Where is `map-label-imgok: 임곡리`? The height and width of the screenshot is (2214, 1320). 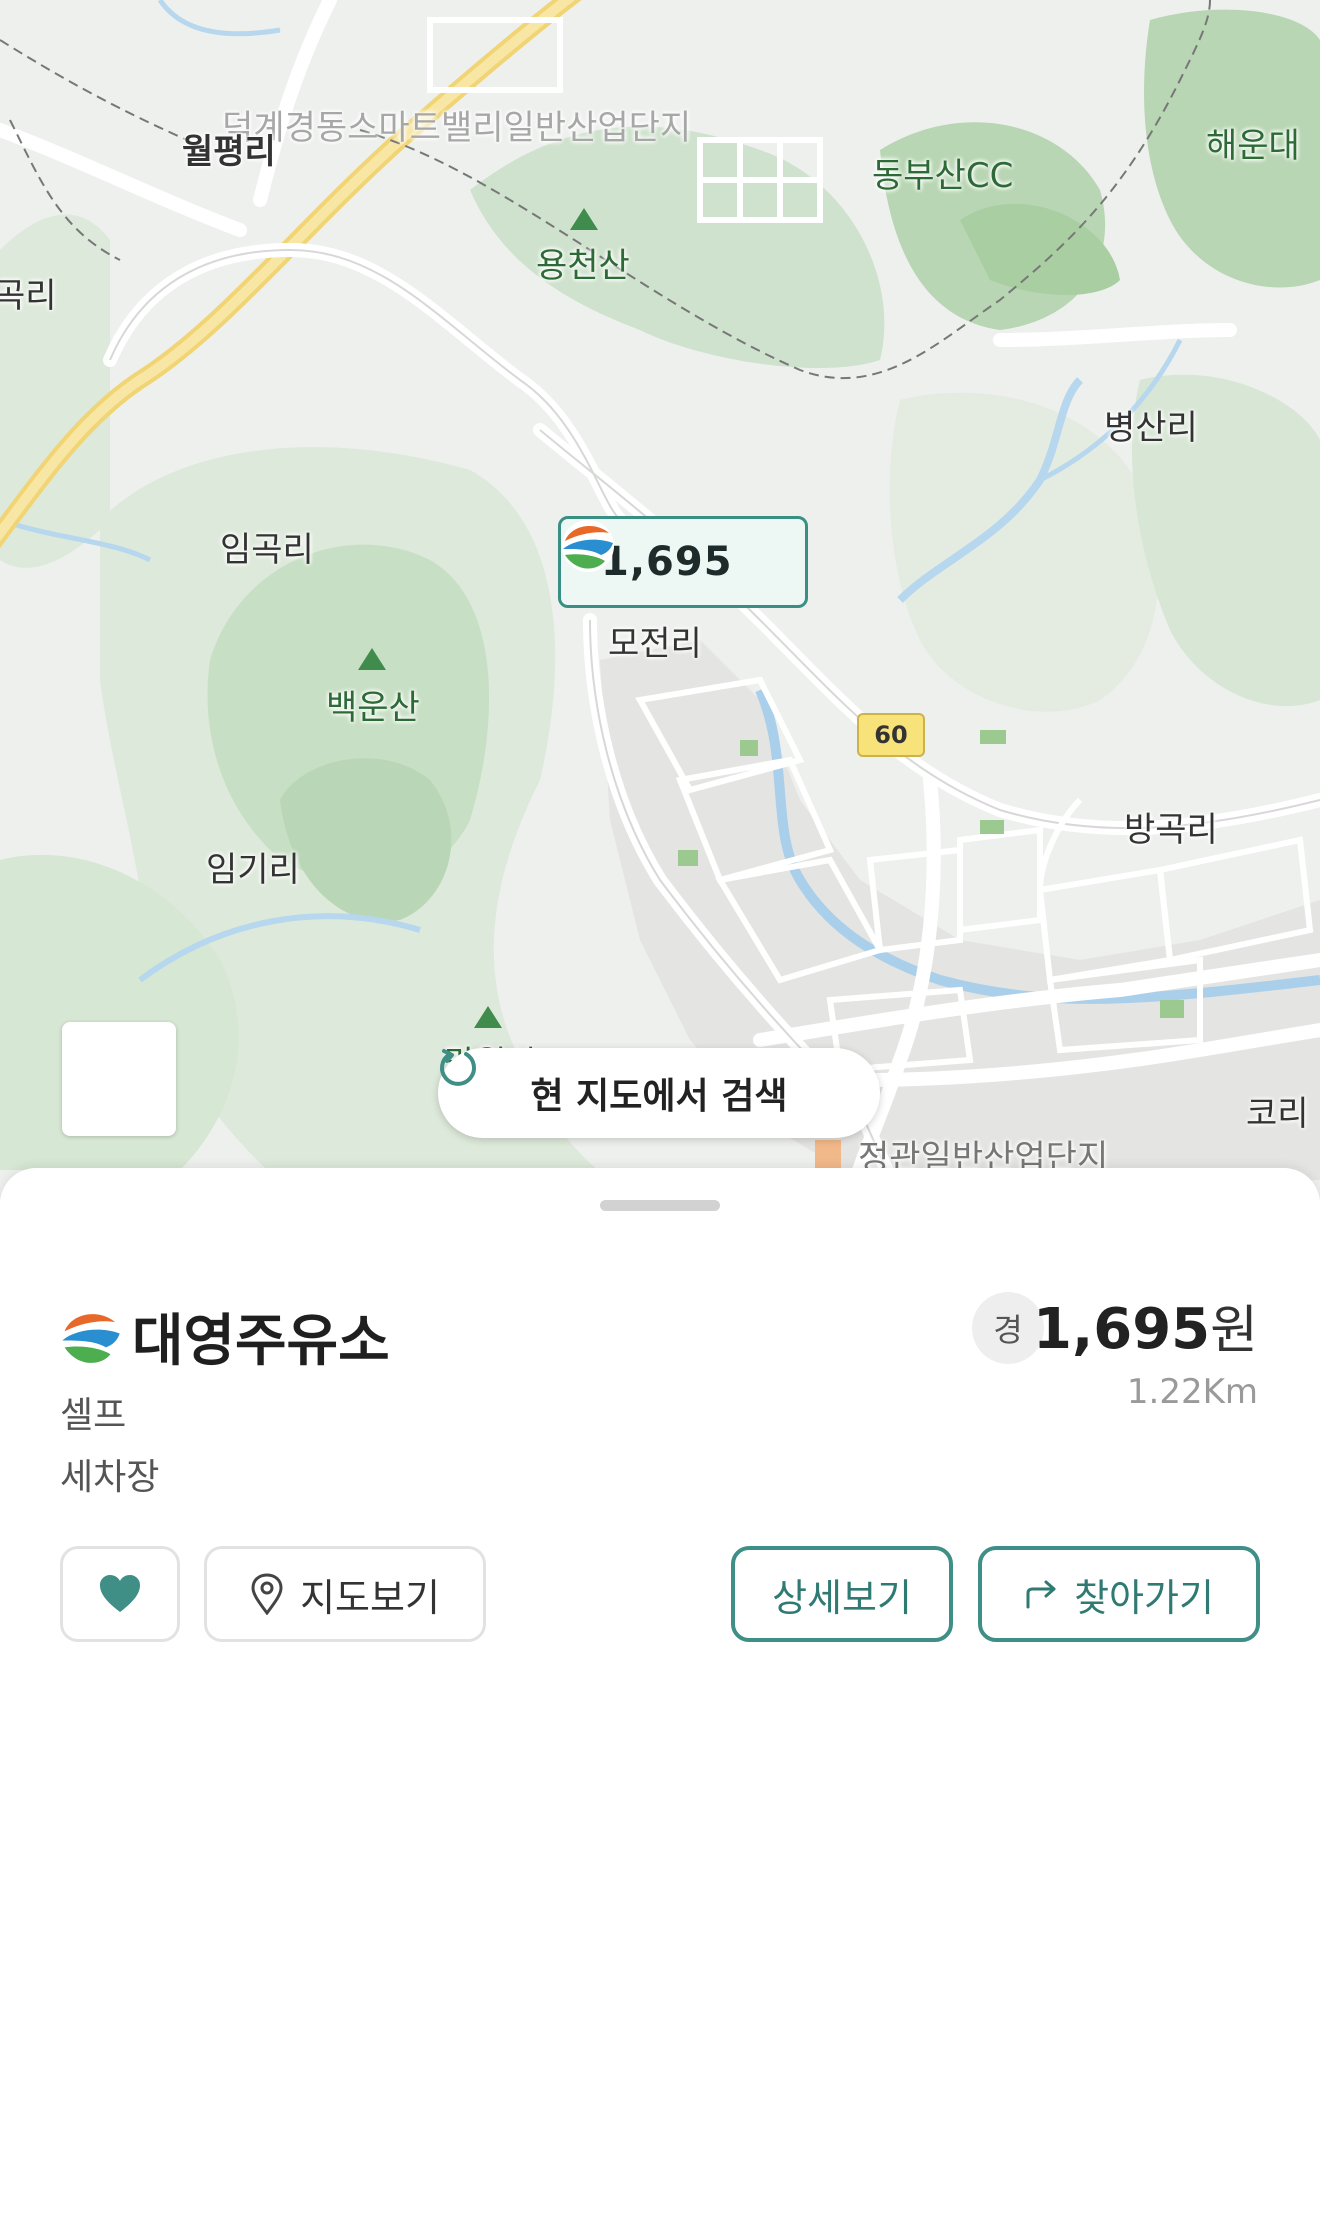 map-label-imgok: 임곡리 is located at coordinates (267, 550).